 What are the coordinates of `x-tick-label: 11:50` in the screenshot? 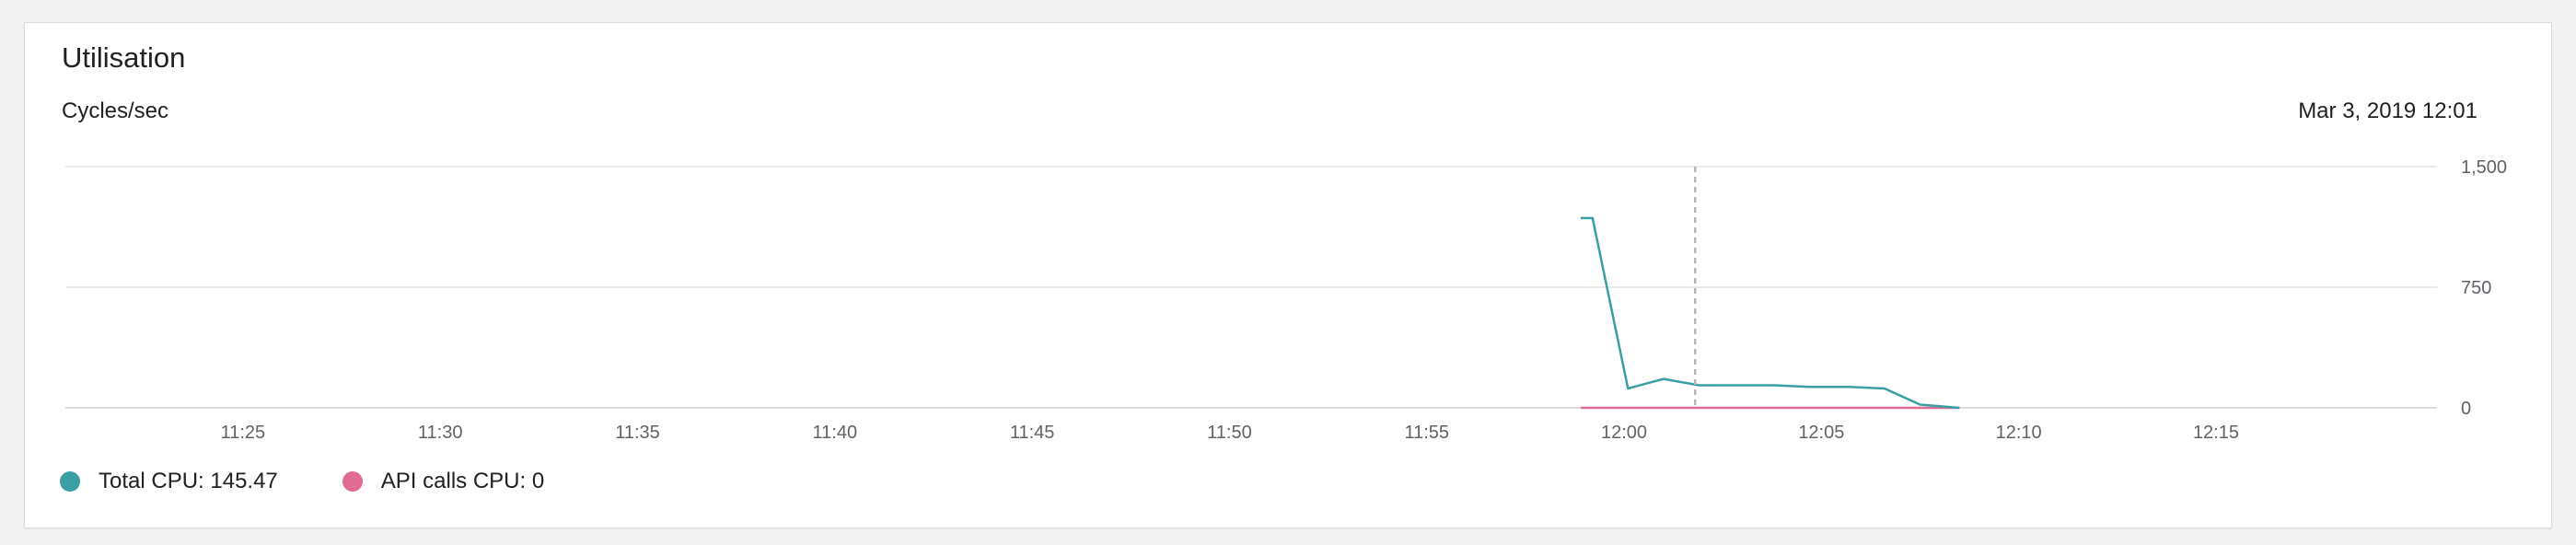 It's located at (1229, 433).